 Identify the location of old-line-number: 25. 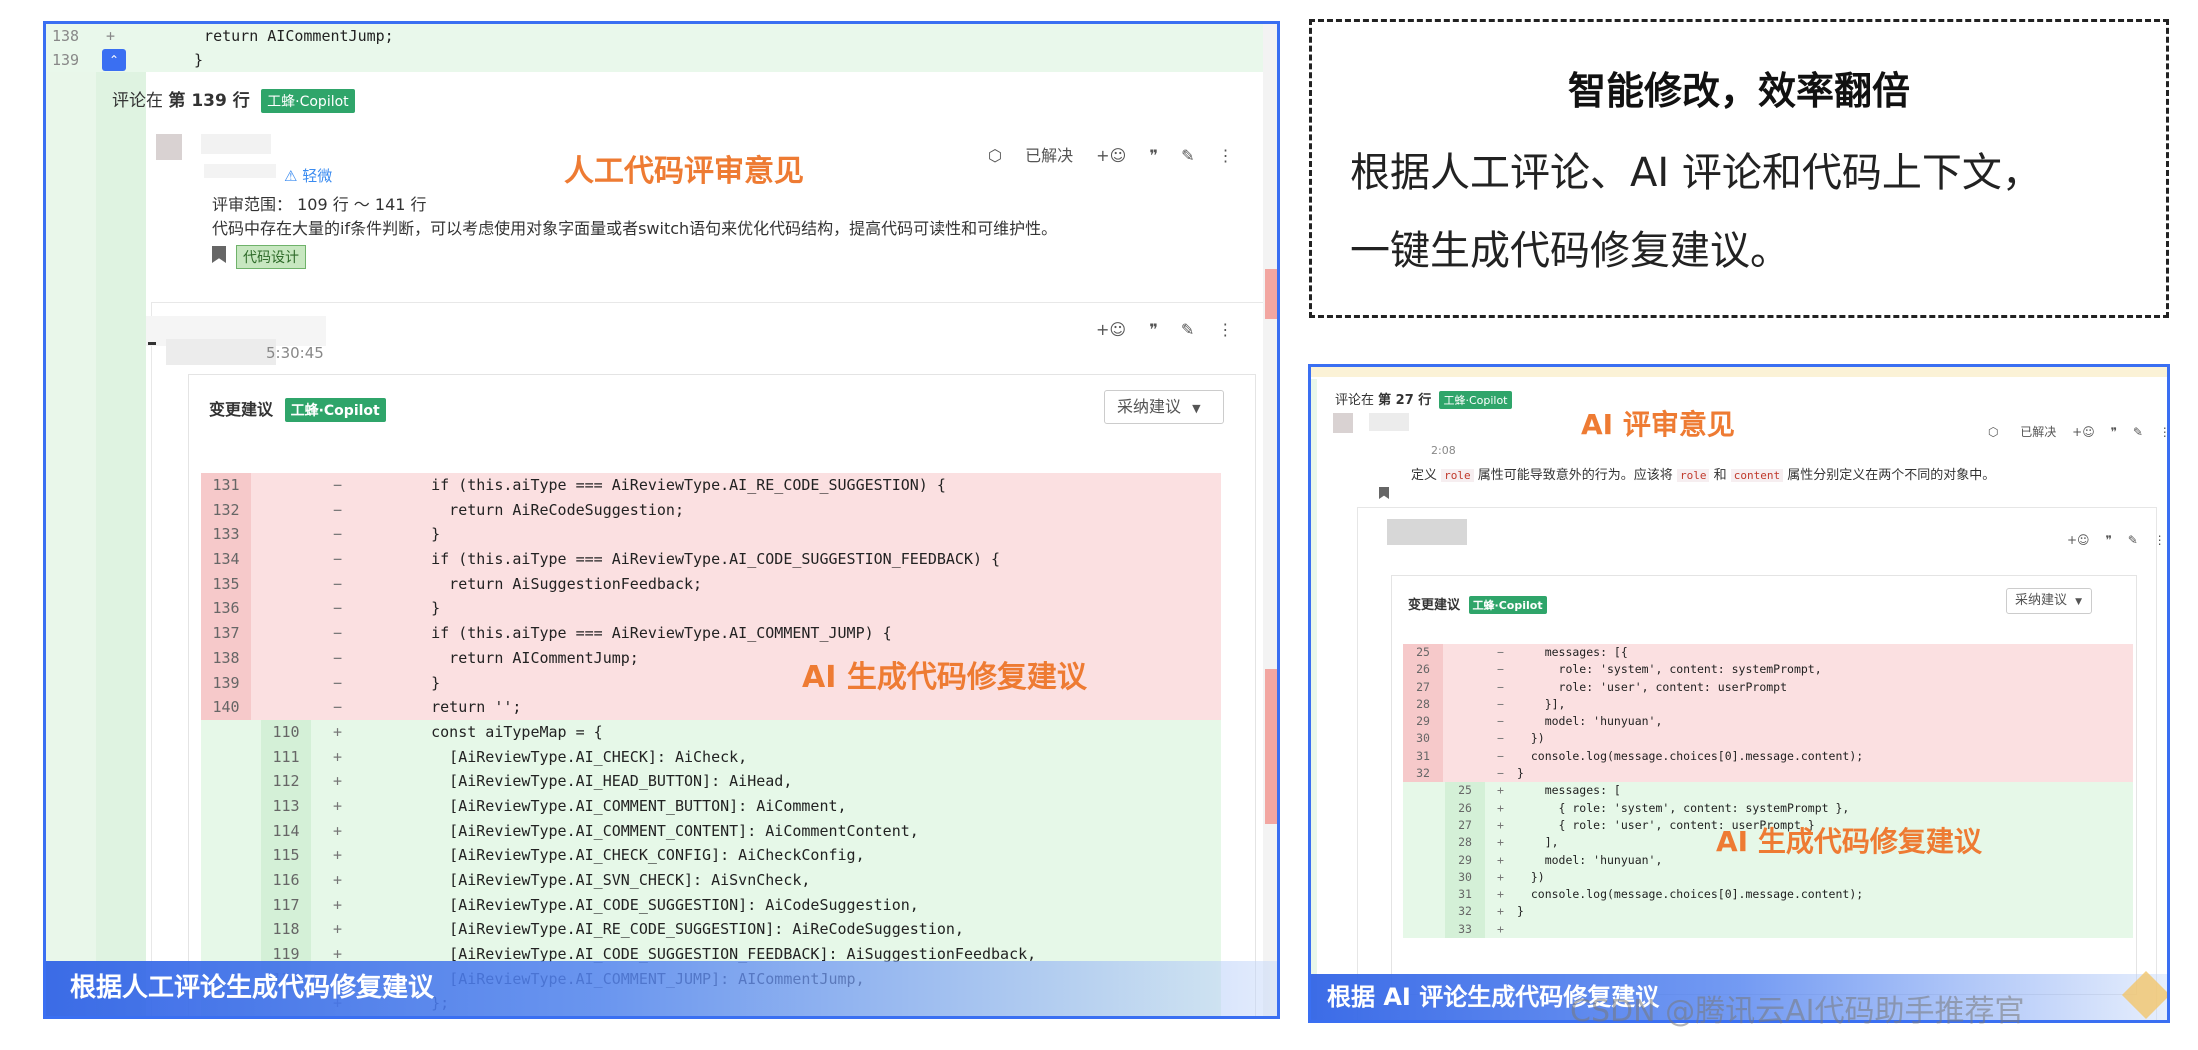
(1423, 653).